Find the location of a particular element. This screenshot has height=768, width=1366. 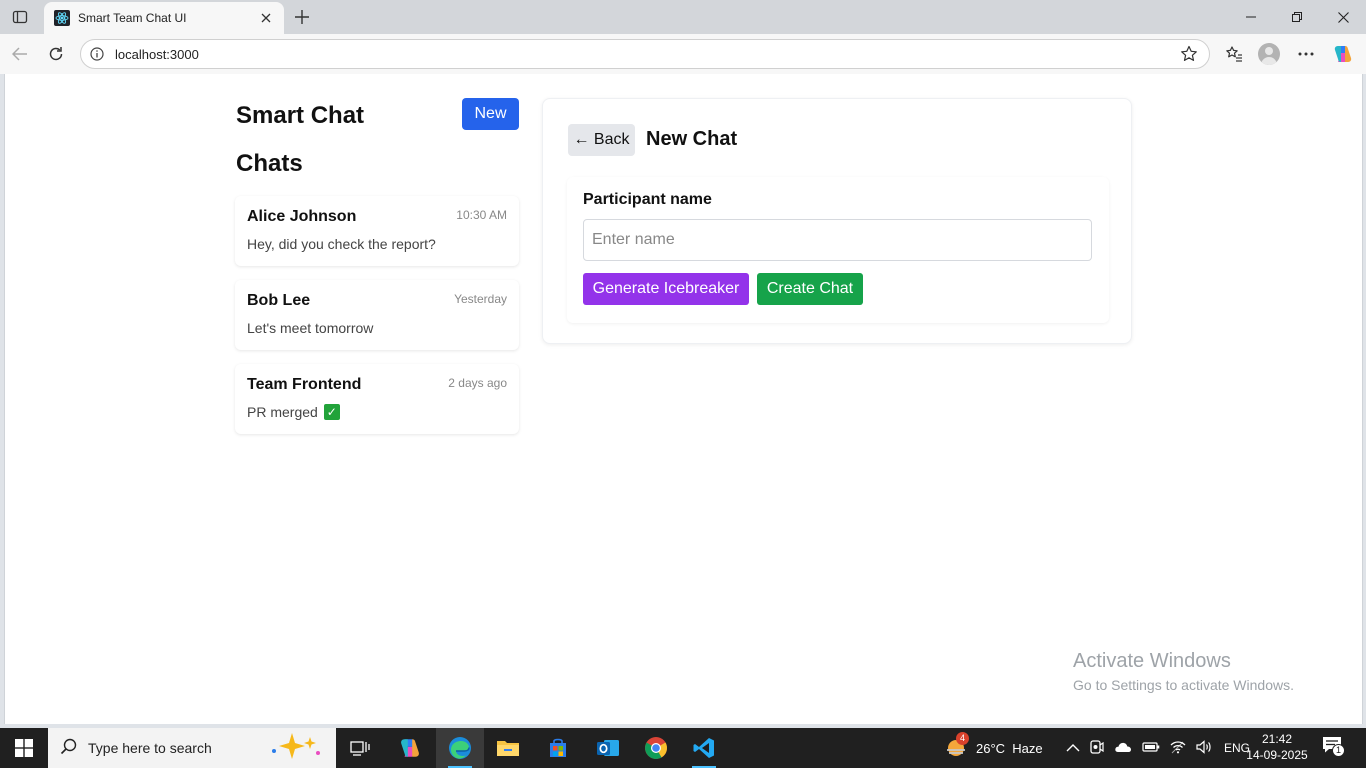

more-options-icon is located at coordinates (1306, 54).